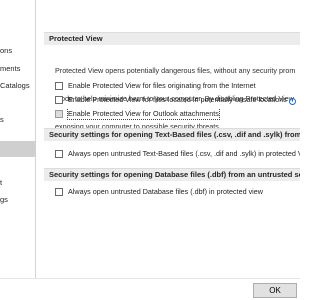 The width and height of the screenshot is (320, 300). I want to click on sidebar-item-label: Catalogs, so click(15, 85).